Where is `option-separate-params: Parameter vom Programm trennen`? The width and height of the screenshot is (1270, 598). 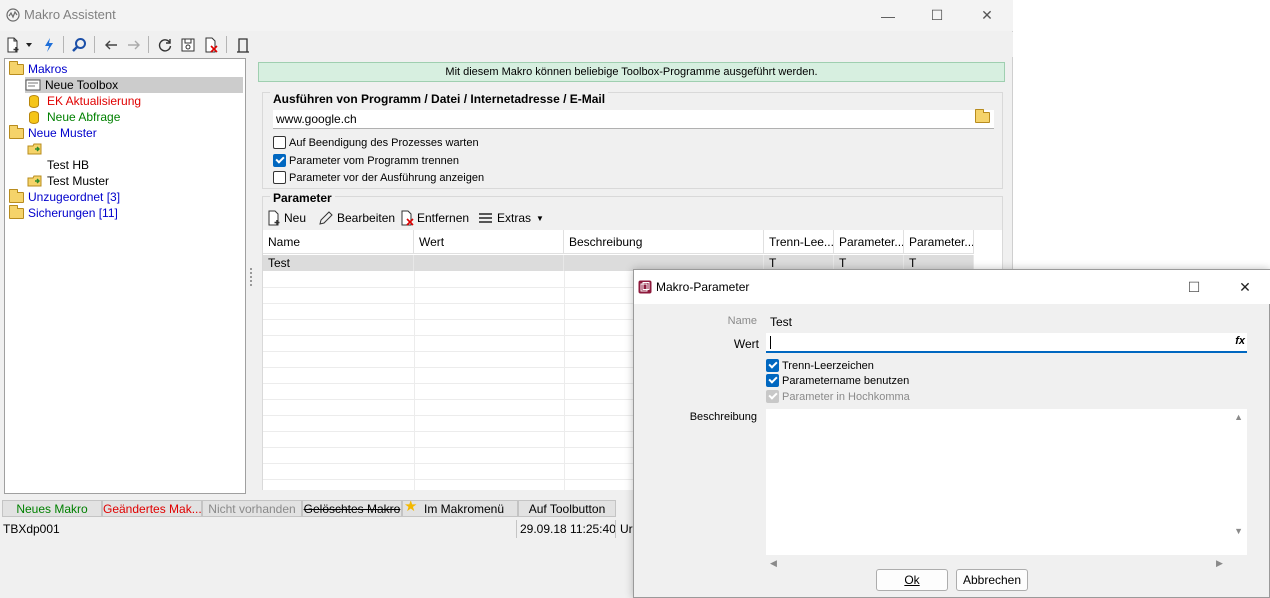 option-separate-params: Parameter vom Programm trennen is located at coordinates (366, 160).